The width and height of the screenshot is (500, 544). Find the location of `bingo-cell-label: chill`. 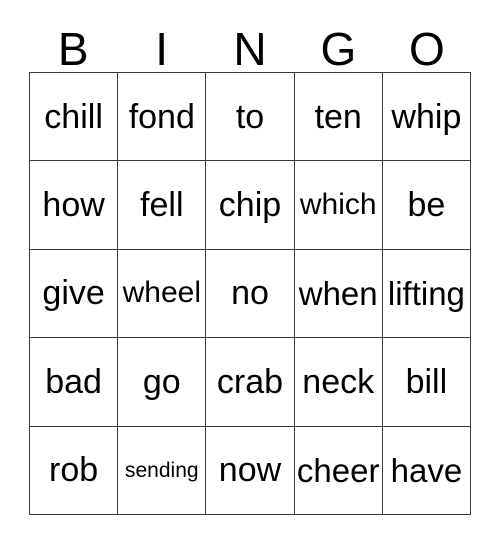

bingo-cell-label: chill is located at coordinates (73, 116).